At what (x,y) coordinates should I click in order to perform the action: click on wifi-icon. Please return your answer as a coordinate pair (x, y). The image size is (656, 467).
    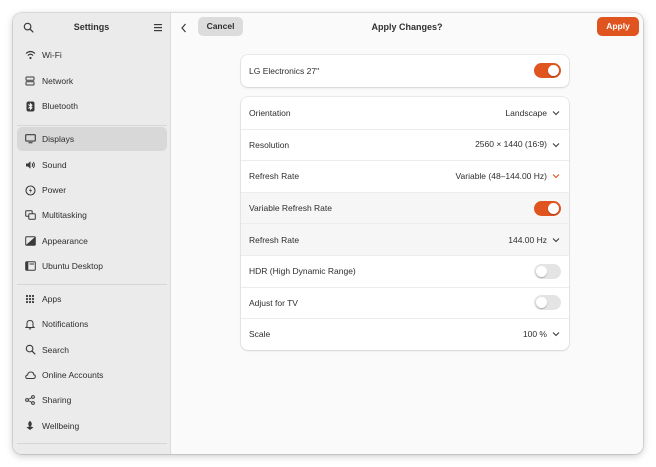
    Looking at the image, I should click on (30, 55).